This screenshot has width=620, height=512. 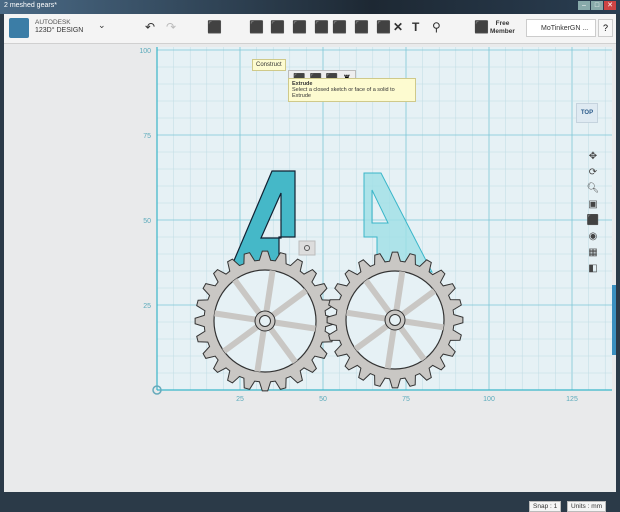 What do you see at coordinates (593, 236) in the screenshot?
I see `visibility-icon: ◉` at bounding box center [593, 236].